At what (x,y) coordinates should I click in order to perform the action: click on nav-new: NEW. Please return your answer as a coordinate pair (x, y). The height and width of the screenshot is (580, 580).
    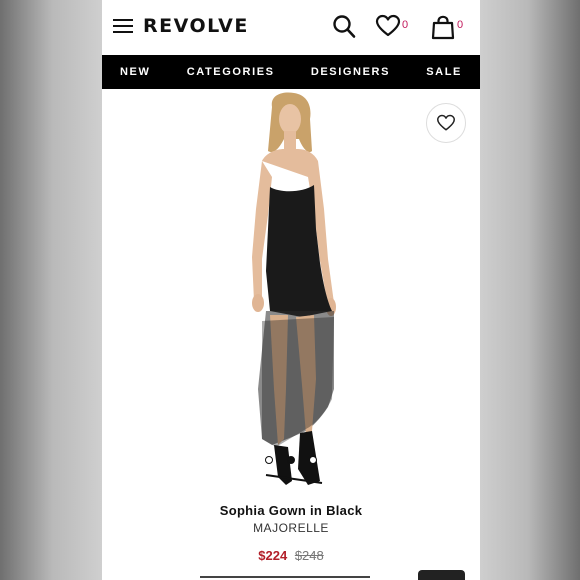
    Looking at the image, I should click on (135, 72).